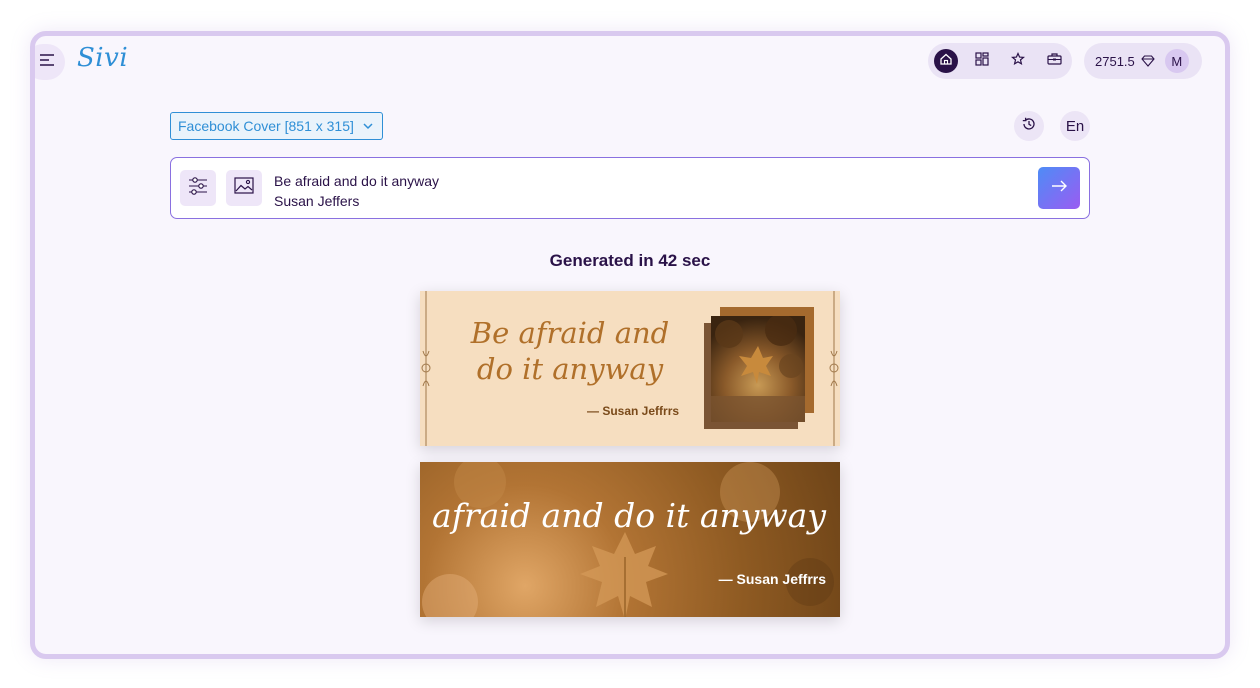 The image size is (1260, 688). I want to click on image-upload-button, so click(244, 188).